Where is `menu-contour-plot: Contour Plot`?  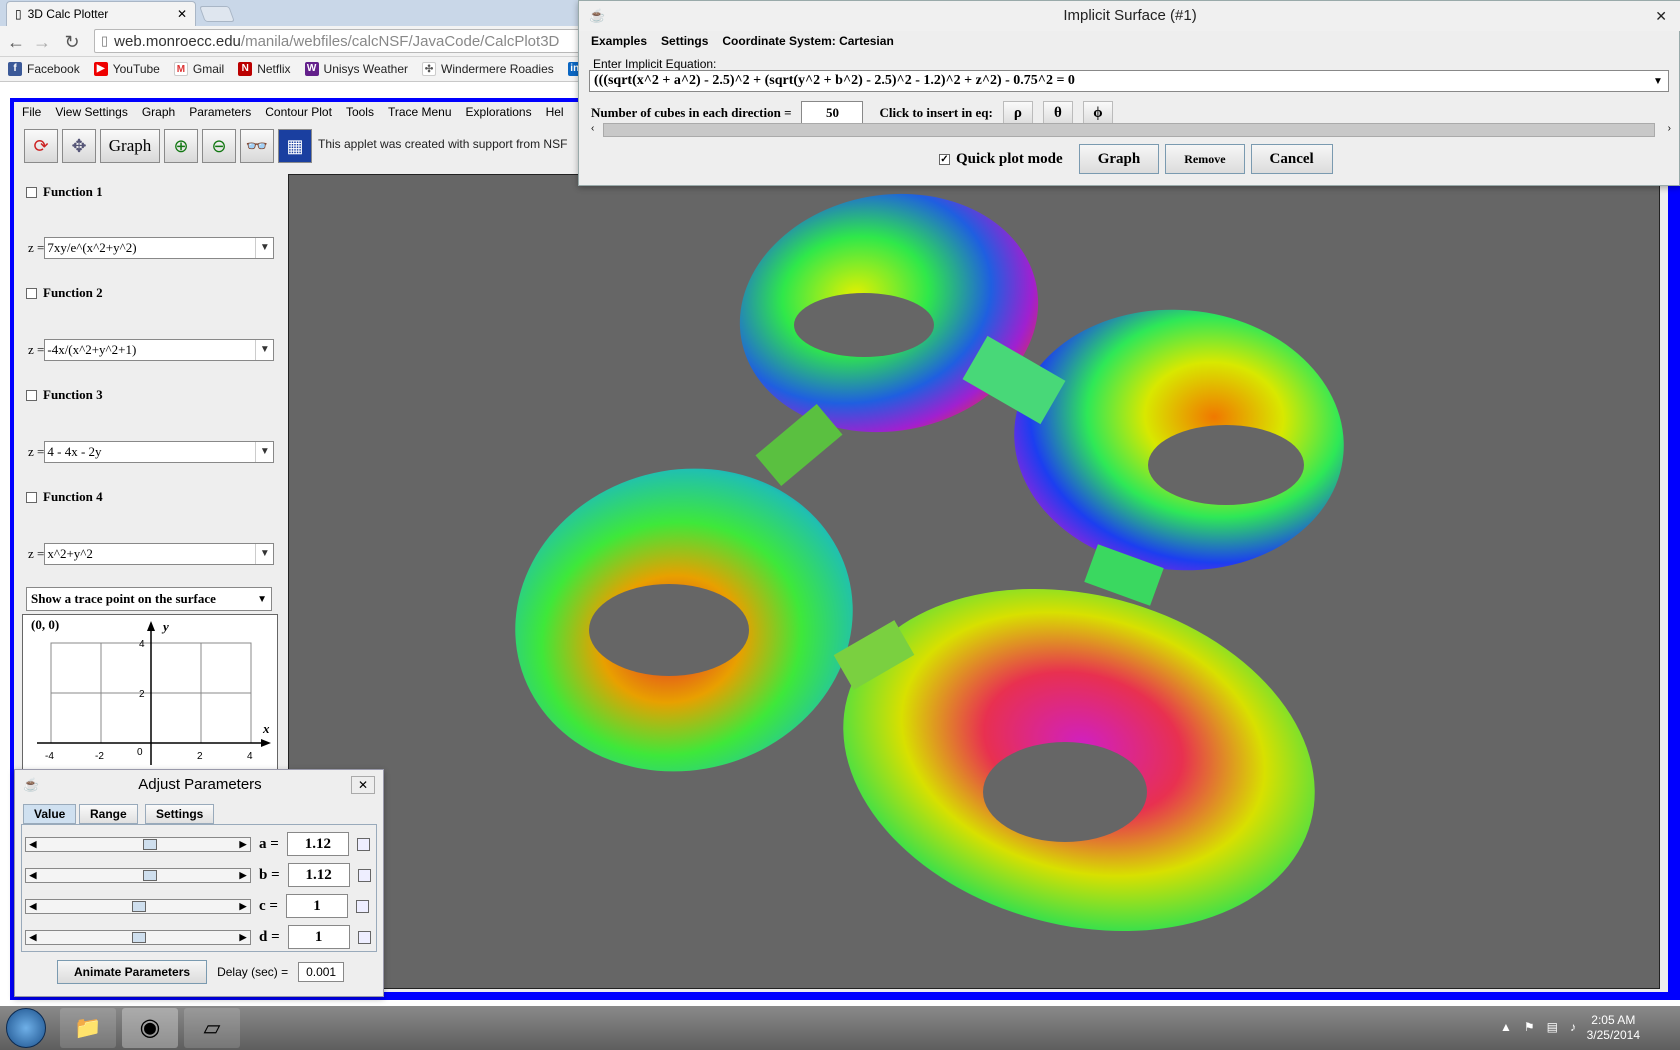 menu-contour-plot: Contour Plot is located at coordinates (298, 112).